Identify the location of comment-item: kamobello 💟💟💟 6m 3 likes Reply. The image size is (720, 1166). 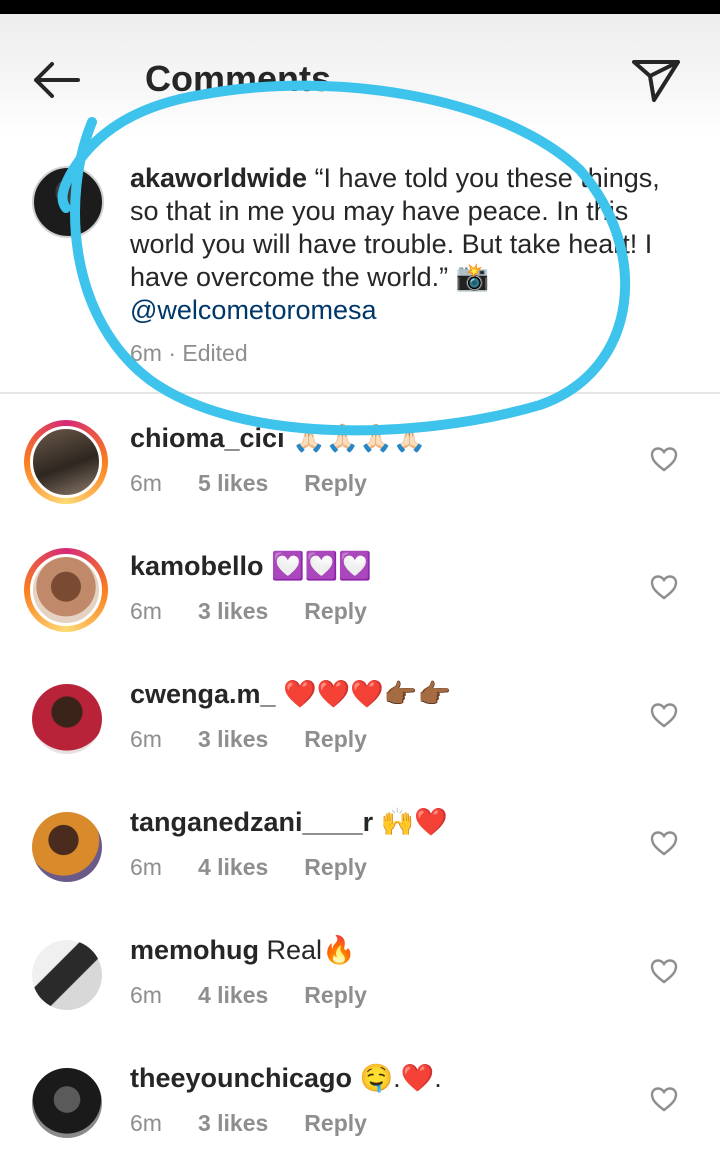
(360, 586).